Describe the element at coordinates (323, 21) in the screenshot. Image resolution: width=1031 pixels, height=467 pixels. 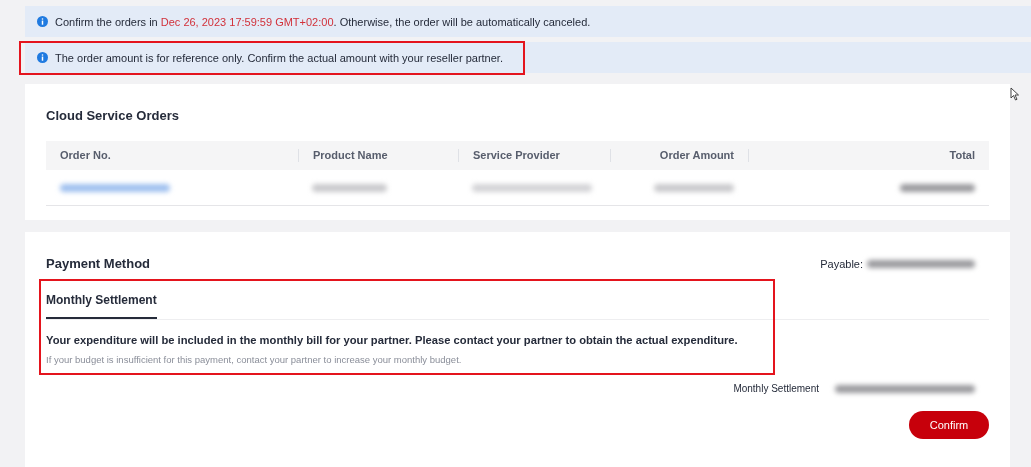
I see `notice-text: Confirm the orders in Dec 26, 2023 17:59:59 GMT+02:00. Otherwise, the order will be automatically canceled.` at that location.